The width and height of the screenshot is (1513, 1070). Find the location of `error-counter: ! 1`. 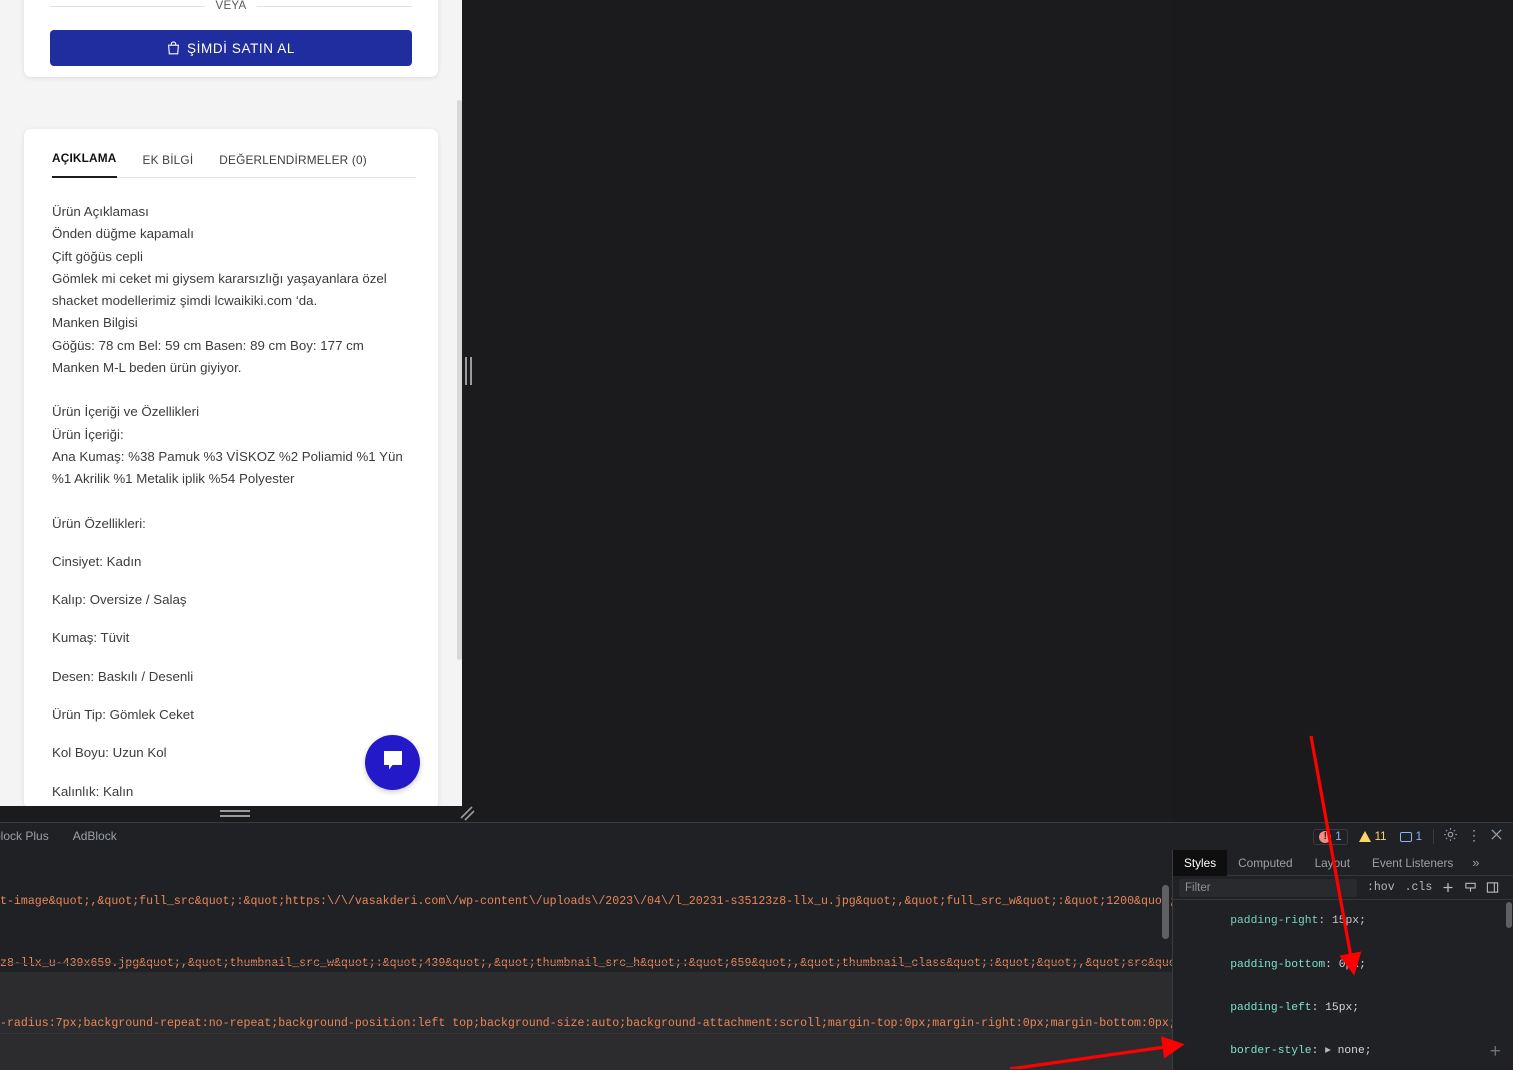

error-counter: ! 1 is located at coordinates (1330, 836).